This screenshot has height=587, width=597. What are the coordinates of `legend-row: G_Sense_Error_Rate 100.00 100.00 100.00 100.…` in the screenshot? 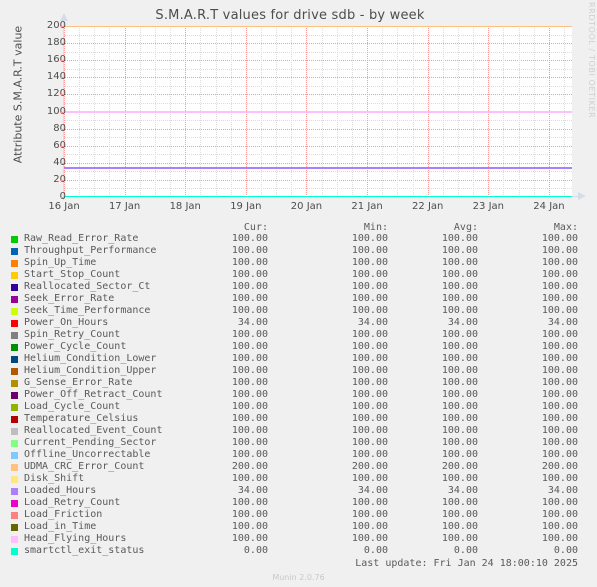 It's located at (298, 383).